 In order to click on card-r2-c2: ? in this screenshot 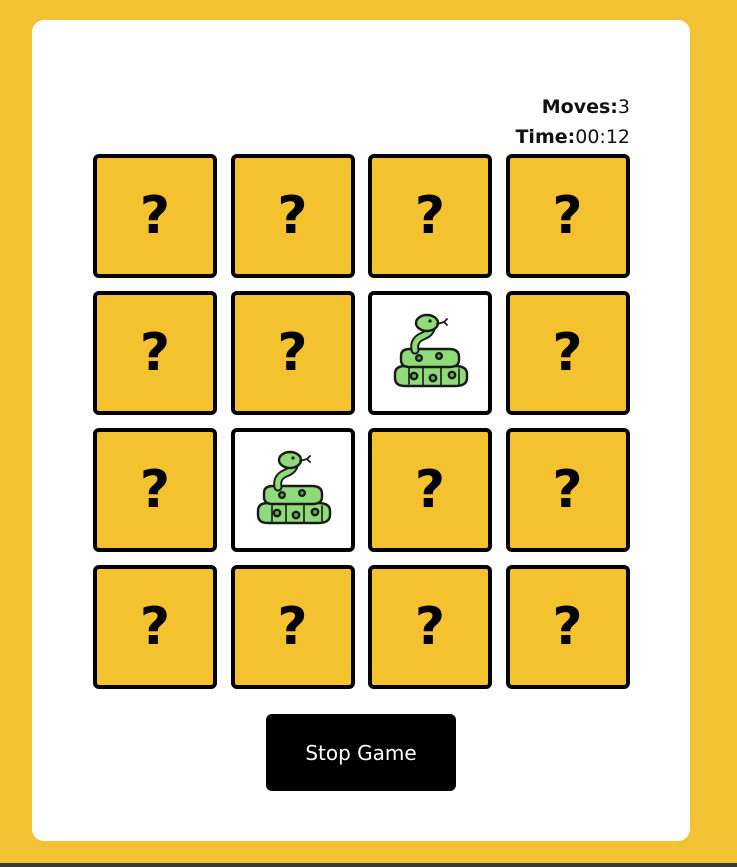, I will do `click(292, 353)`.